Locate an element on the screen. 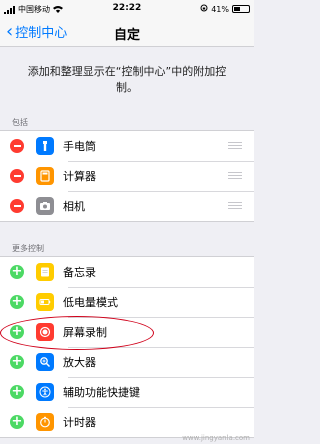 The image size is (320, 444). list-item: + 放大器 is located at coordinates (127, 362).